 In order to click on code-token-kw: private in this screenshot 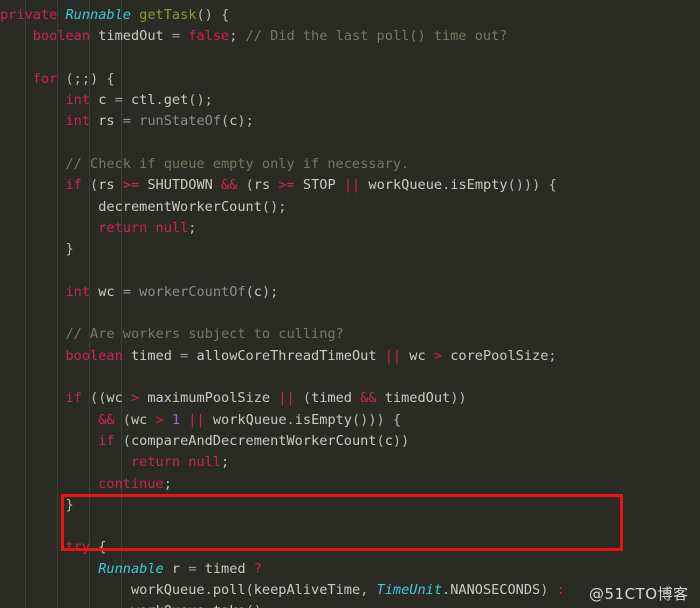, I will do `click(33, 15)`.